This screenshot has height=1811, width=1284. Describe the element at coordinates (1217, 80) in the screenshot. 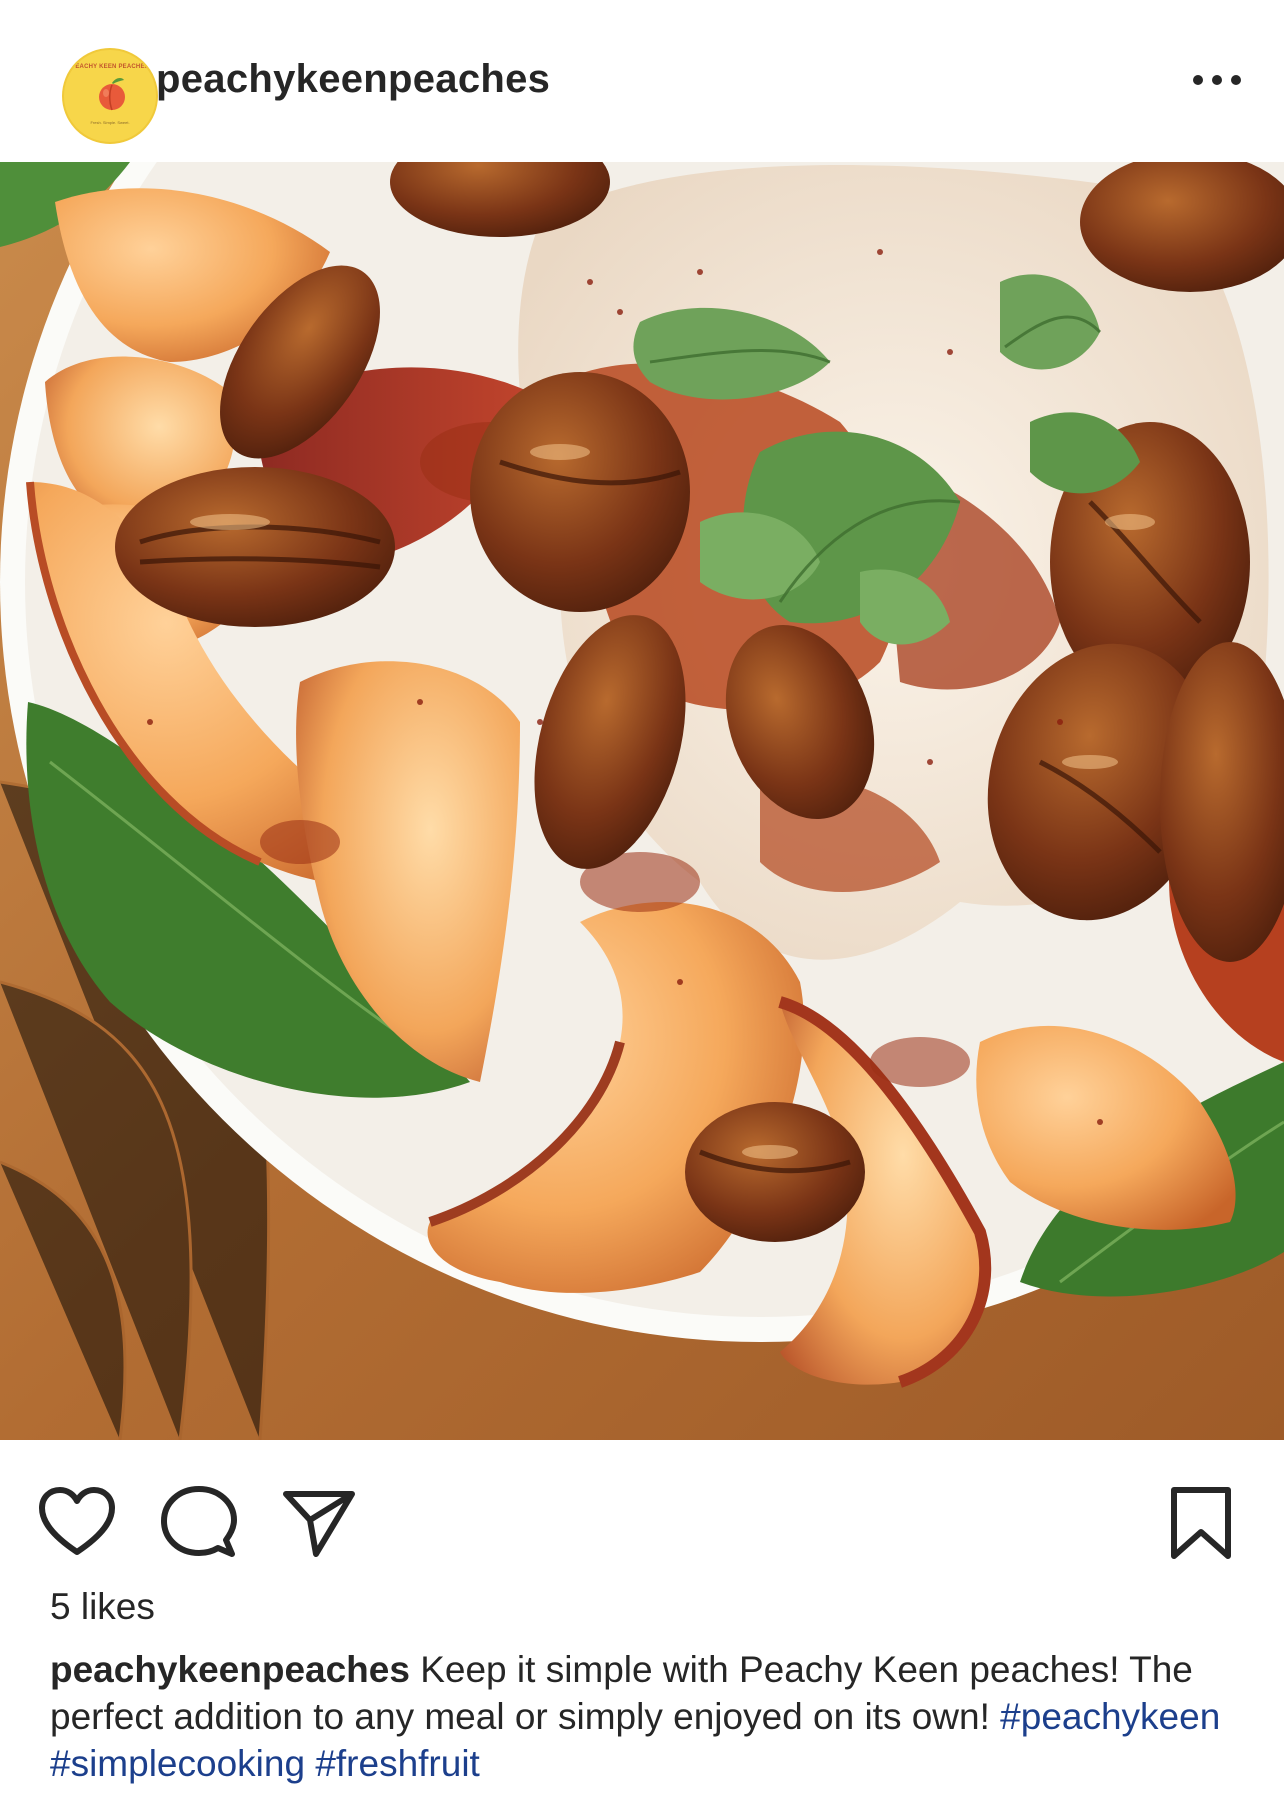

I see `more-options-icon` at that location.